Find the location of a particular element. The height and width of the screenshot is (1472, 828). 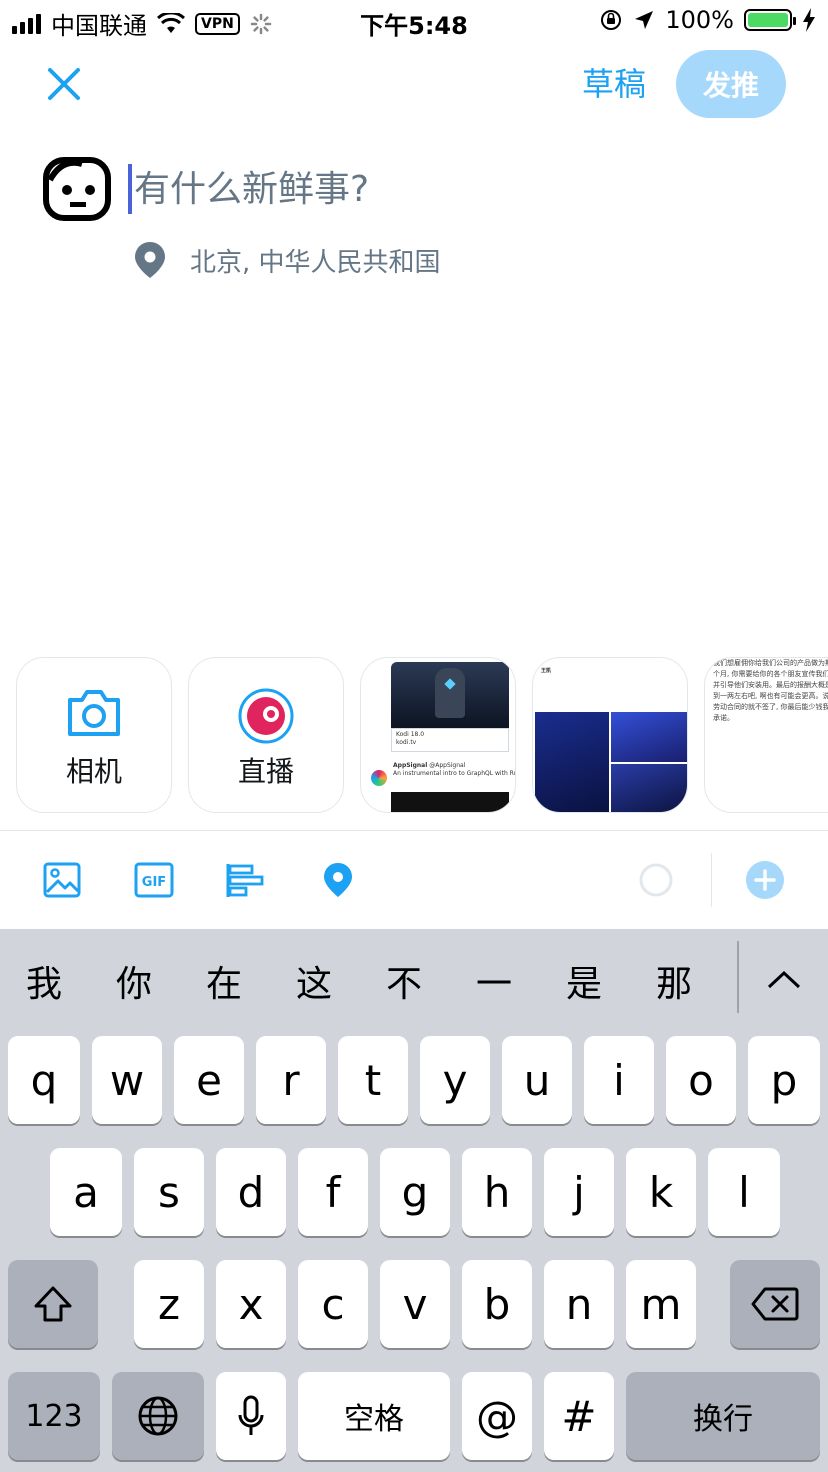

periscope-live-icon is located at coordinates (266, 716).